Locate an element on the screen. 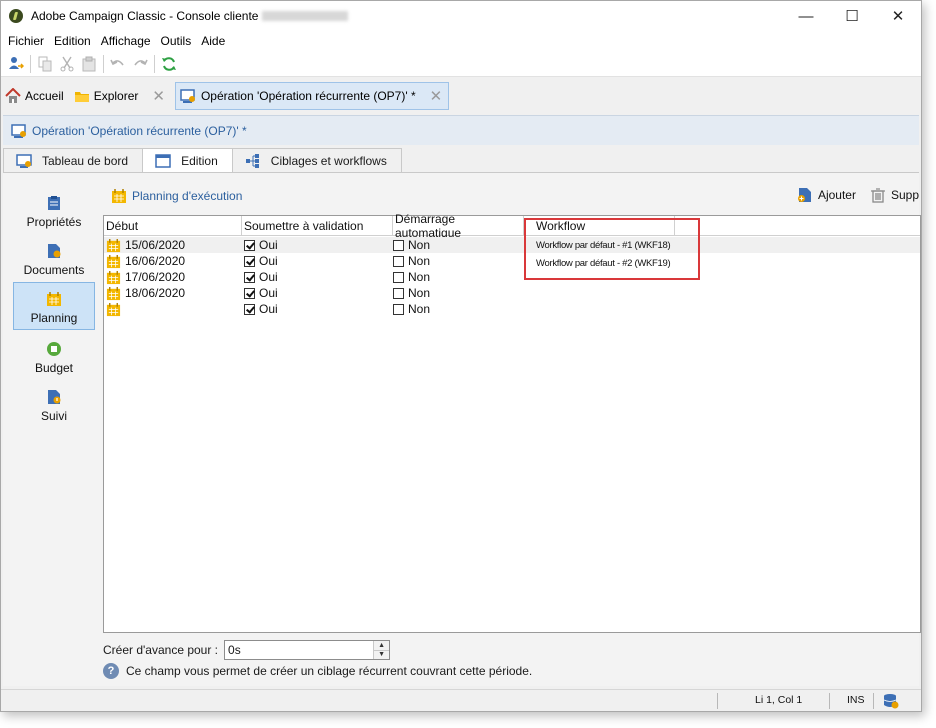 This screenshot has height=728, width=936. tab-accueil: Accueil is located at coordinates (35, 96).